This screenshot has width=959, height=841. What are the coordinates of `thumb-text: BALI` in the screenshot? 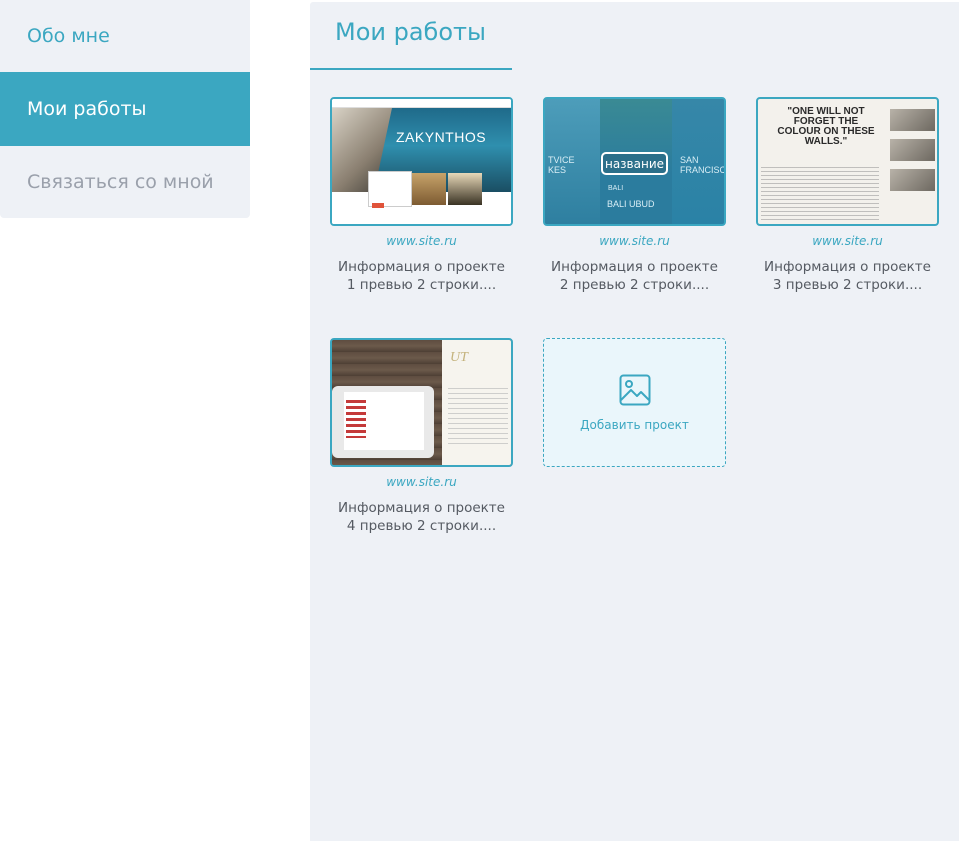 It's located at (616, 188).